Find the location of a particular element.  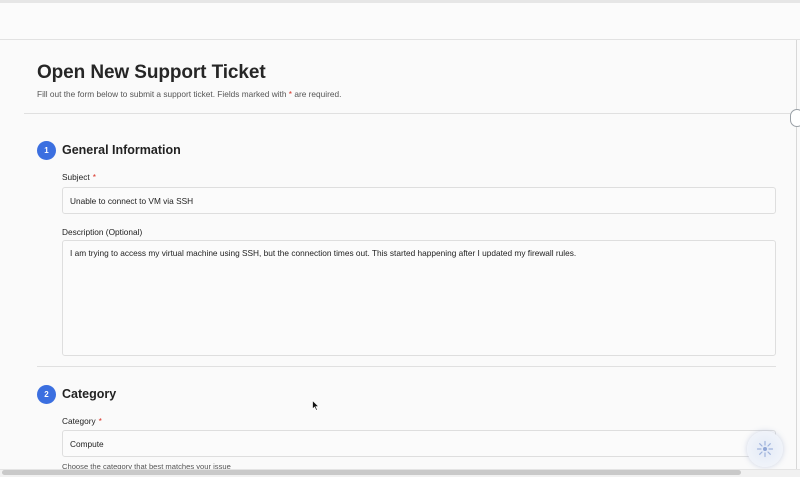

step-badge-1: 1 is located at coordinates (46, 150).